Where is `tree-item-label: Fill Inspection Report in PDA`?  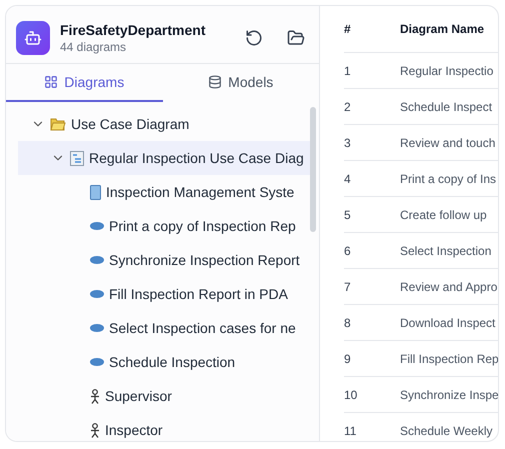
tree-item-label: Fill Inspection Report in PDA is located at coordinates (198, 294).